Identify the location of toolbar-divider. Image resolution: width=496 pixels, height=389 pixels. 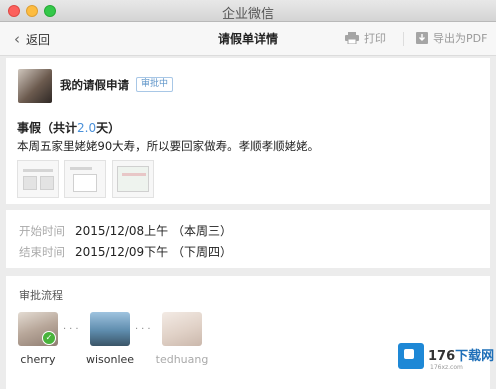
(403, 39).